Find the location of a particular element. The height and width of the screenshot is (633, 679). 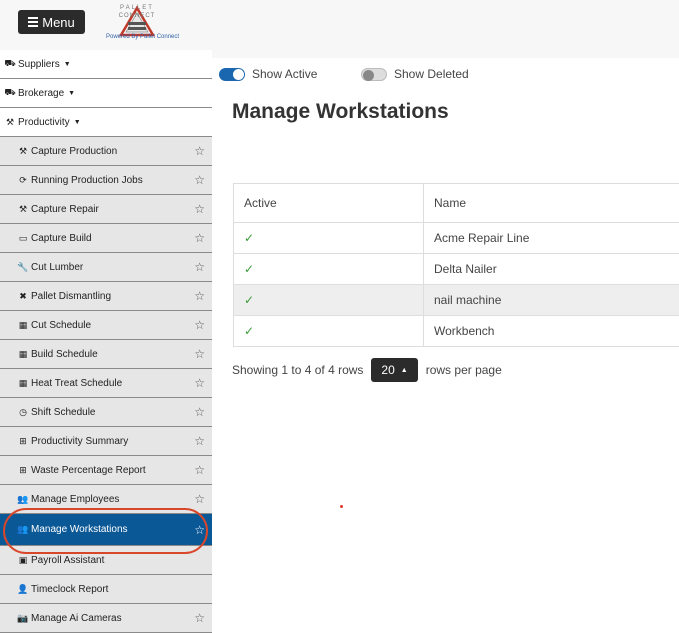

sidebar-item-manage-employees: 👥 Manage Employees ☆ is located at coordinates (106, 499).